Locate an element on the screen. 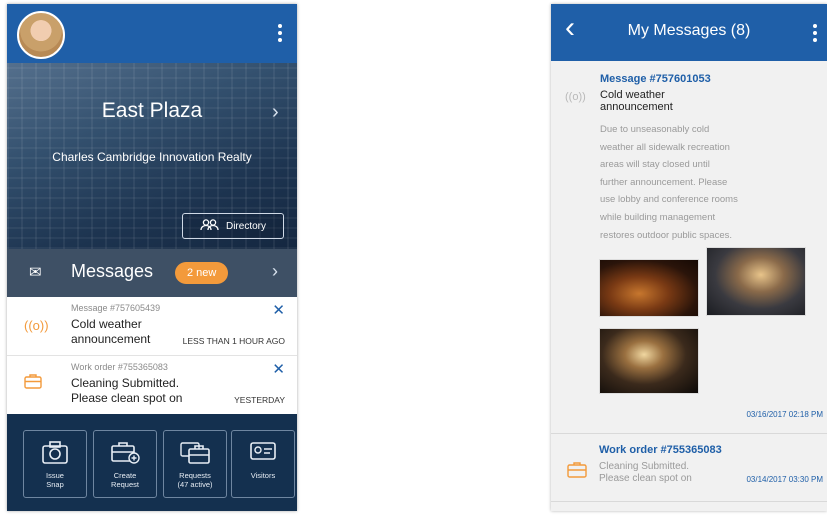 The width and height of the screenshot is (827, 516). tile-label-line2: (47 active) is located at coordinates (195, 484).